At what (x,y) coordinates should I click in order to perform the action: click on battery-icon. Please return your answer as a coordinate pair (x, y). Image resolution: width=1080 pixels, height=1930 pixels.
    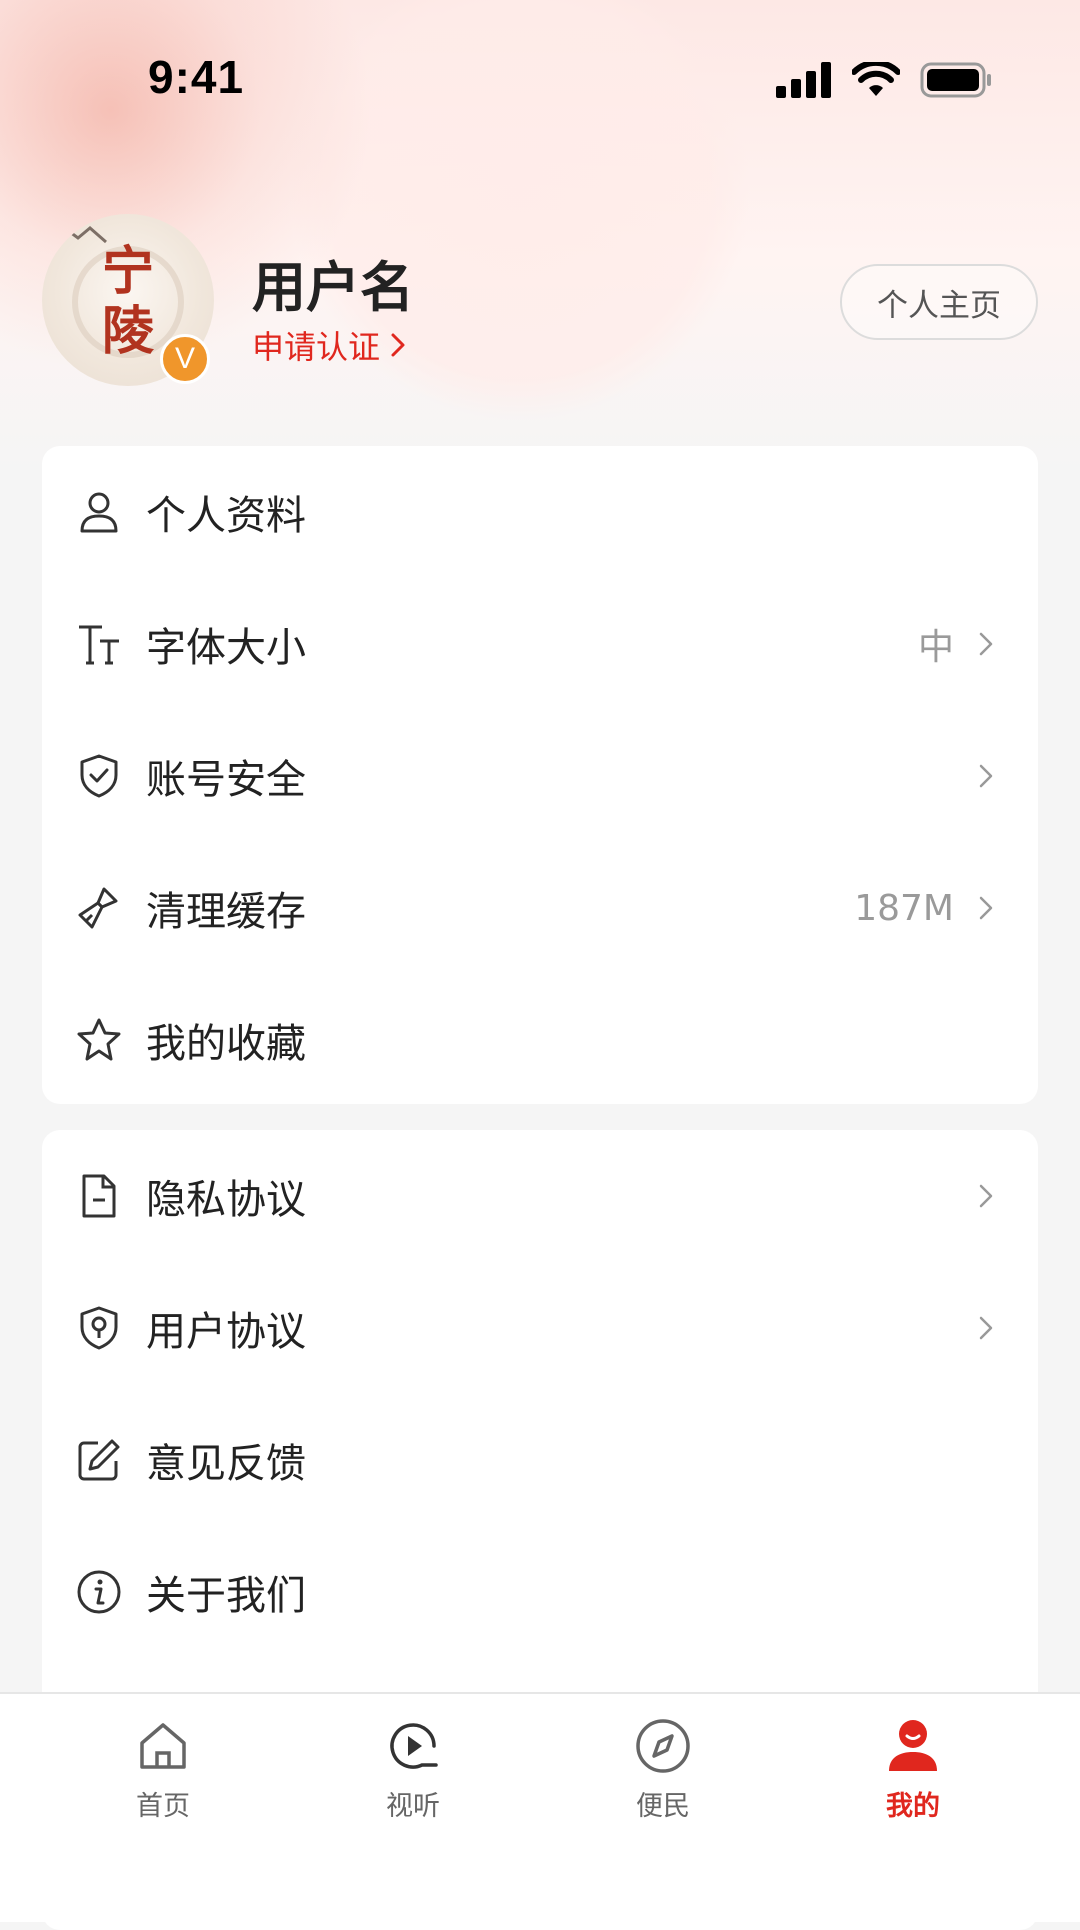
    Looking at the image, I should click on (955, 80).